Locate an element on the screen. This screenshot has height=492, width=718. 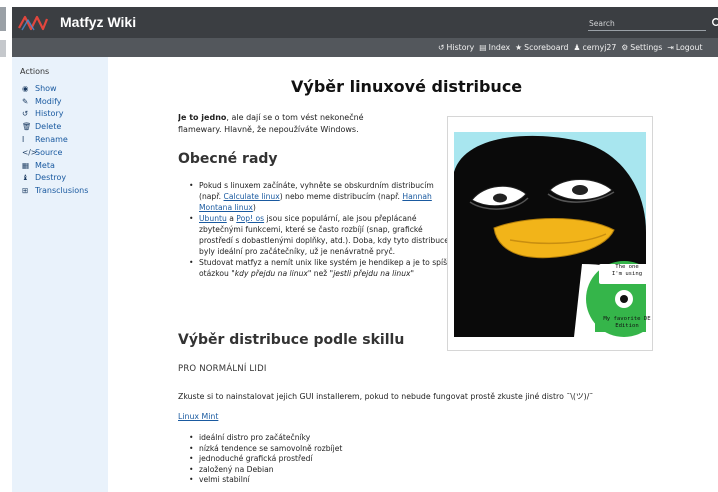
site-title: Matfyz Wiki is located at coordinates (98, 22).